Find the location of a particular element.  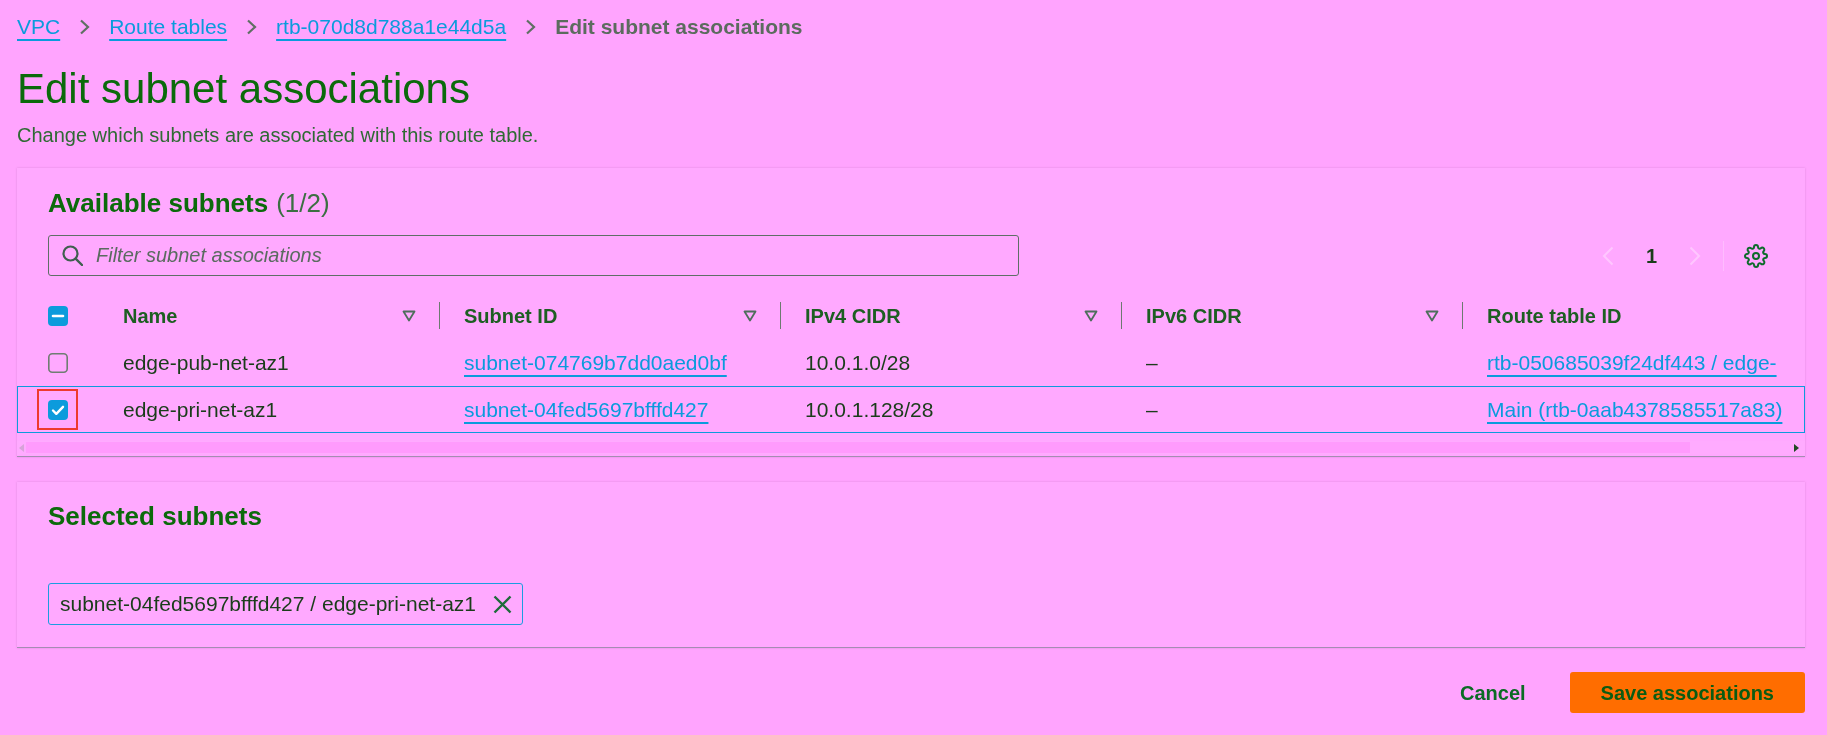

page-title: Edit subnet associations is located at coordinates (244, 89).